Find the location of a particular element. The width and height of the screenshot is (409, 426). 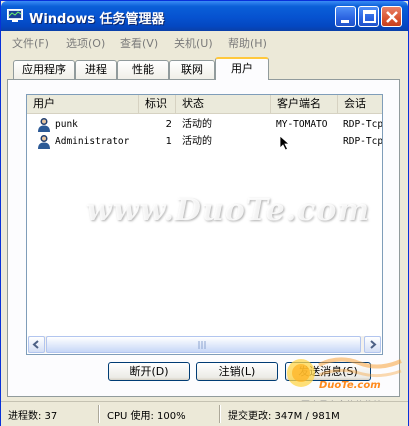

horizontal-scrollbar is located at coordinates (204, 344).